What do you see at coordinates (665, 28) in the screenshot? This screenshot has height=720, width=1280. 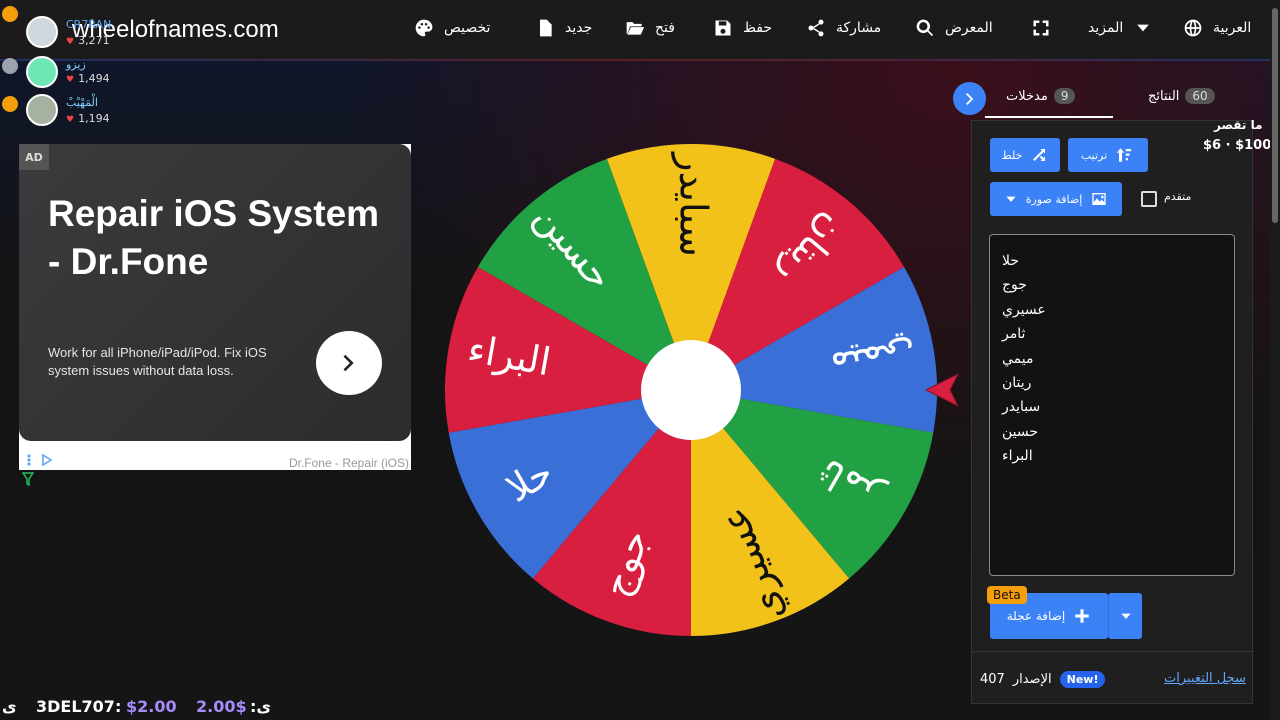 I see `open-label: فتح` at bounding box center [665, 28].